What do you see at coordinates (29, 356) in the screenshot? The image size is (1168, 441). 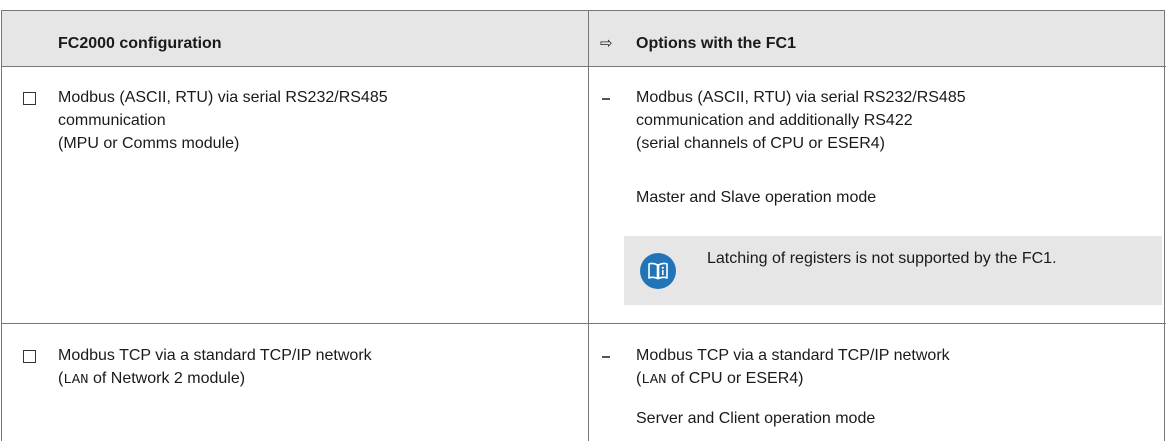 I see `checkbox-modbus-tcp` at bounding box center [29, 356].